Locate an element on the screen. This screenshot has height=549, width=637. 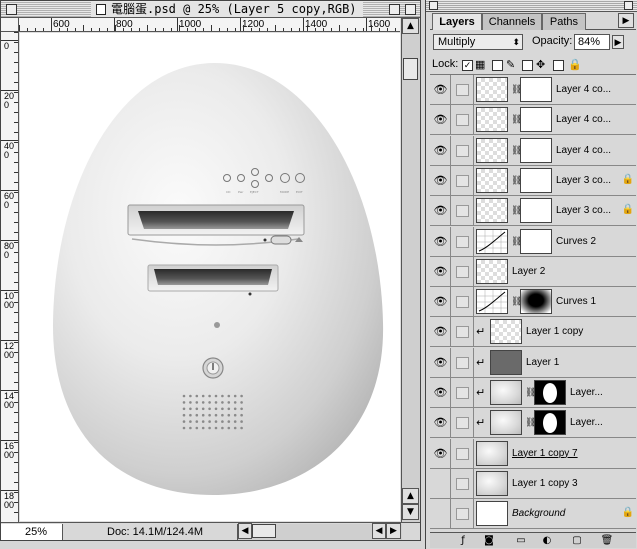
layer-row: 👁 ⛓ Layer 3 co... 🔒 is located at coordinates (533, 211).